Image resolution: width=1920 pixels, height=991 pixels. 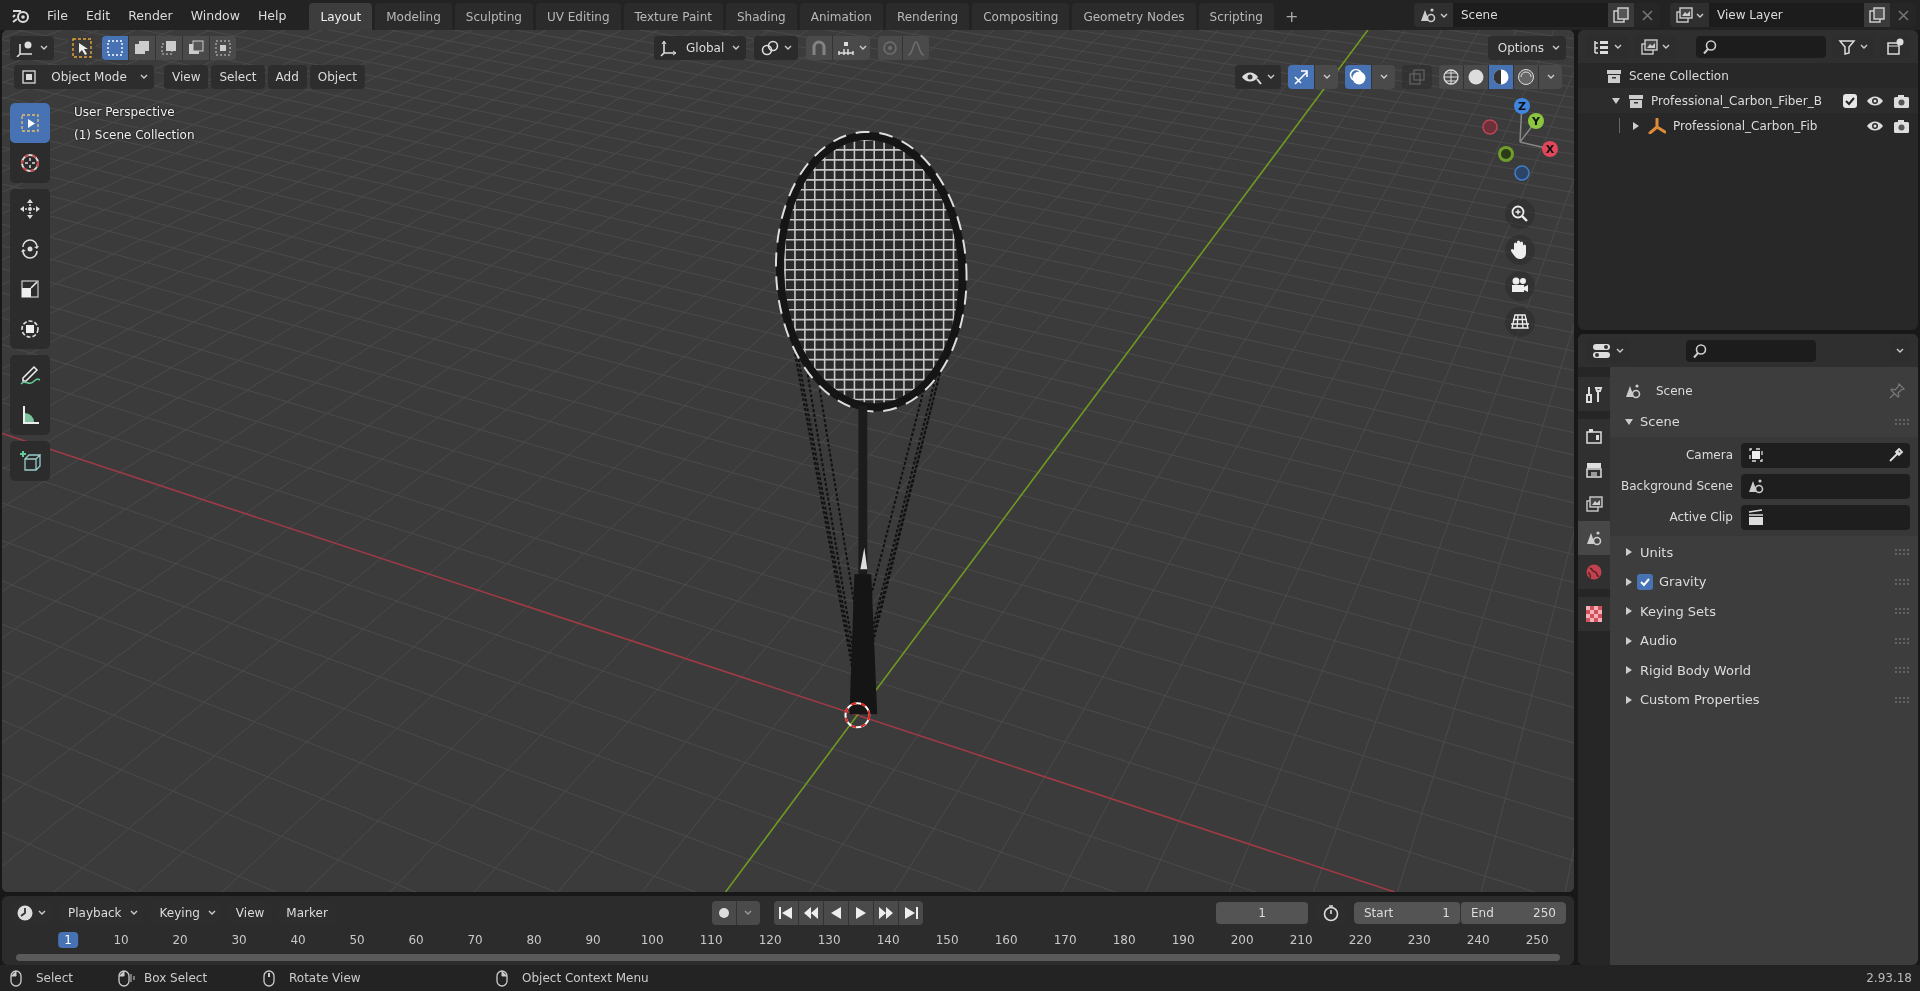 I want to click on tools-icon, so click(x=1594, y=394).